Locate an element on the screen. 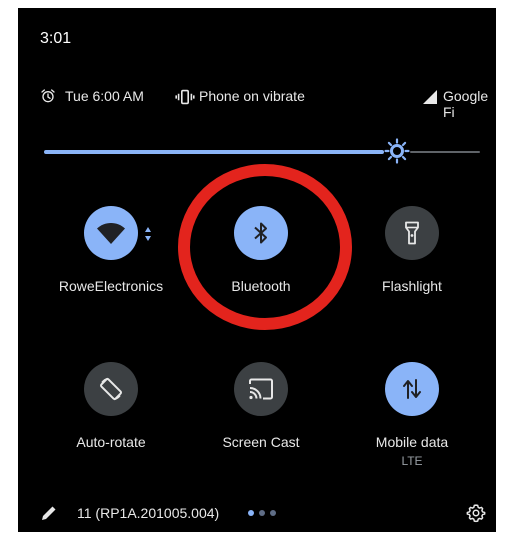  tile-mobile-data: Mobile data LTE is located at coordinates (412, 417).